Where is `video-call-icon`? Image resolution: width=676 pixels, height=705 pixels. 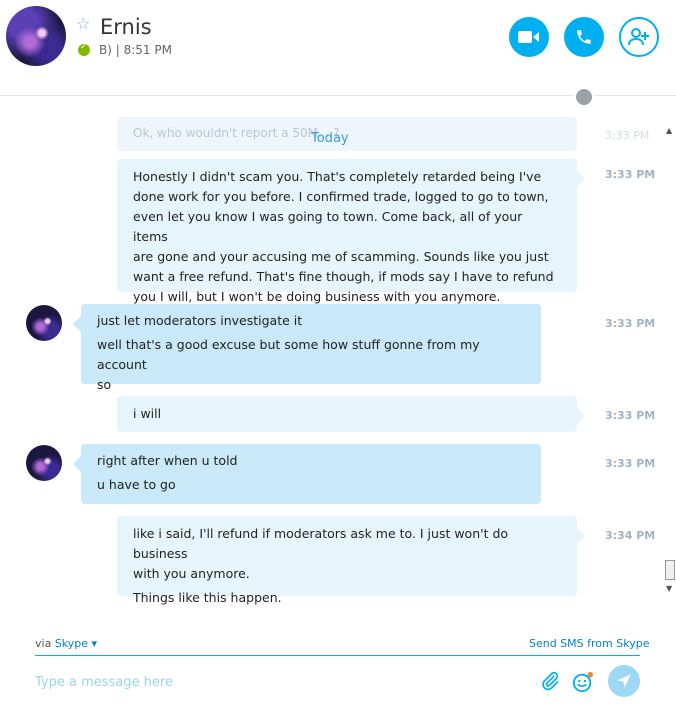 video-call-icon is located at coordinates (528, 37).